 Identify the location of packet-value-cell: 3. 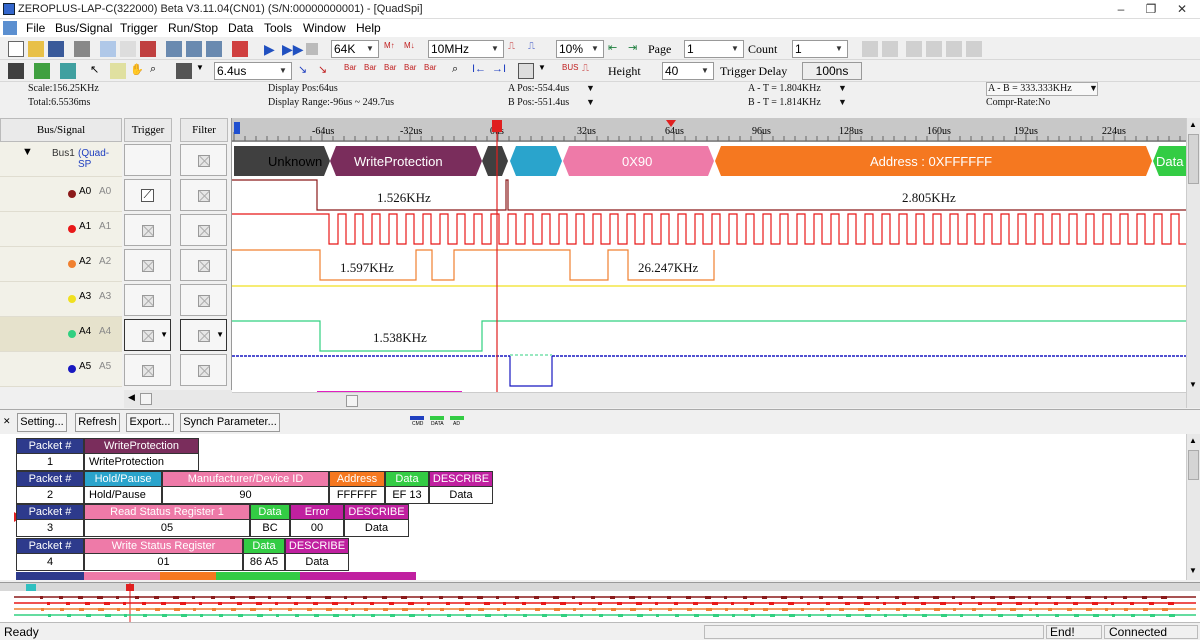
(50, 528).